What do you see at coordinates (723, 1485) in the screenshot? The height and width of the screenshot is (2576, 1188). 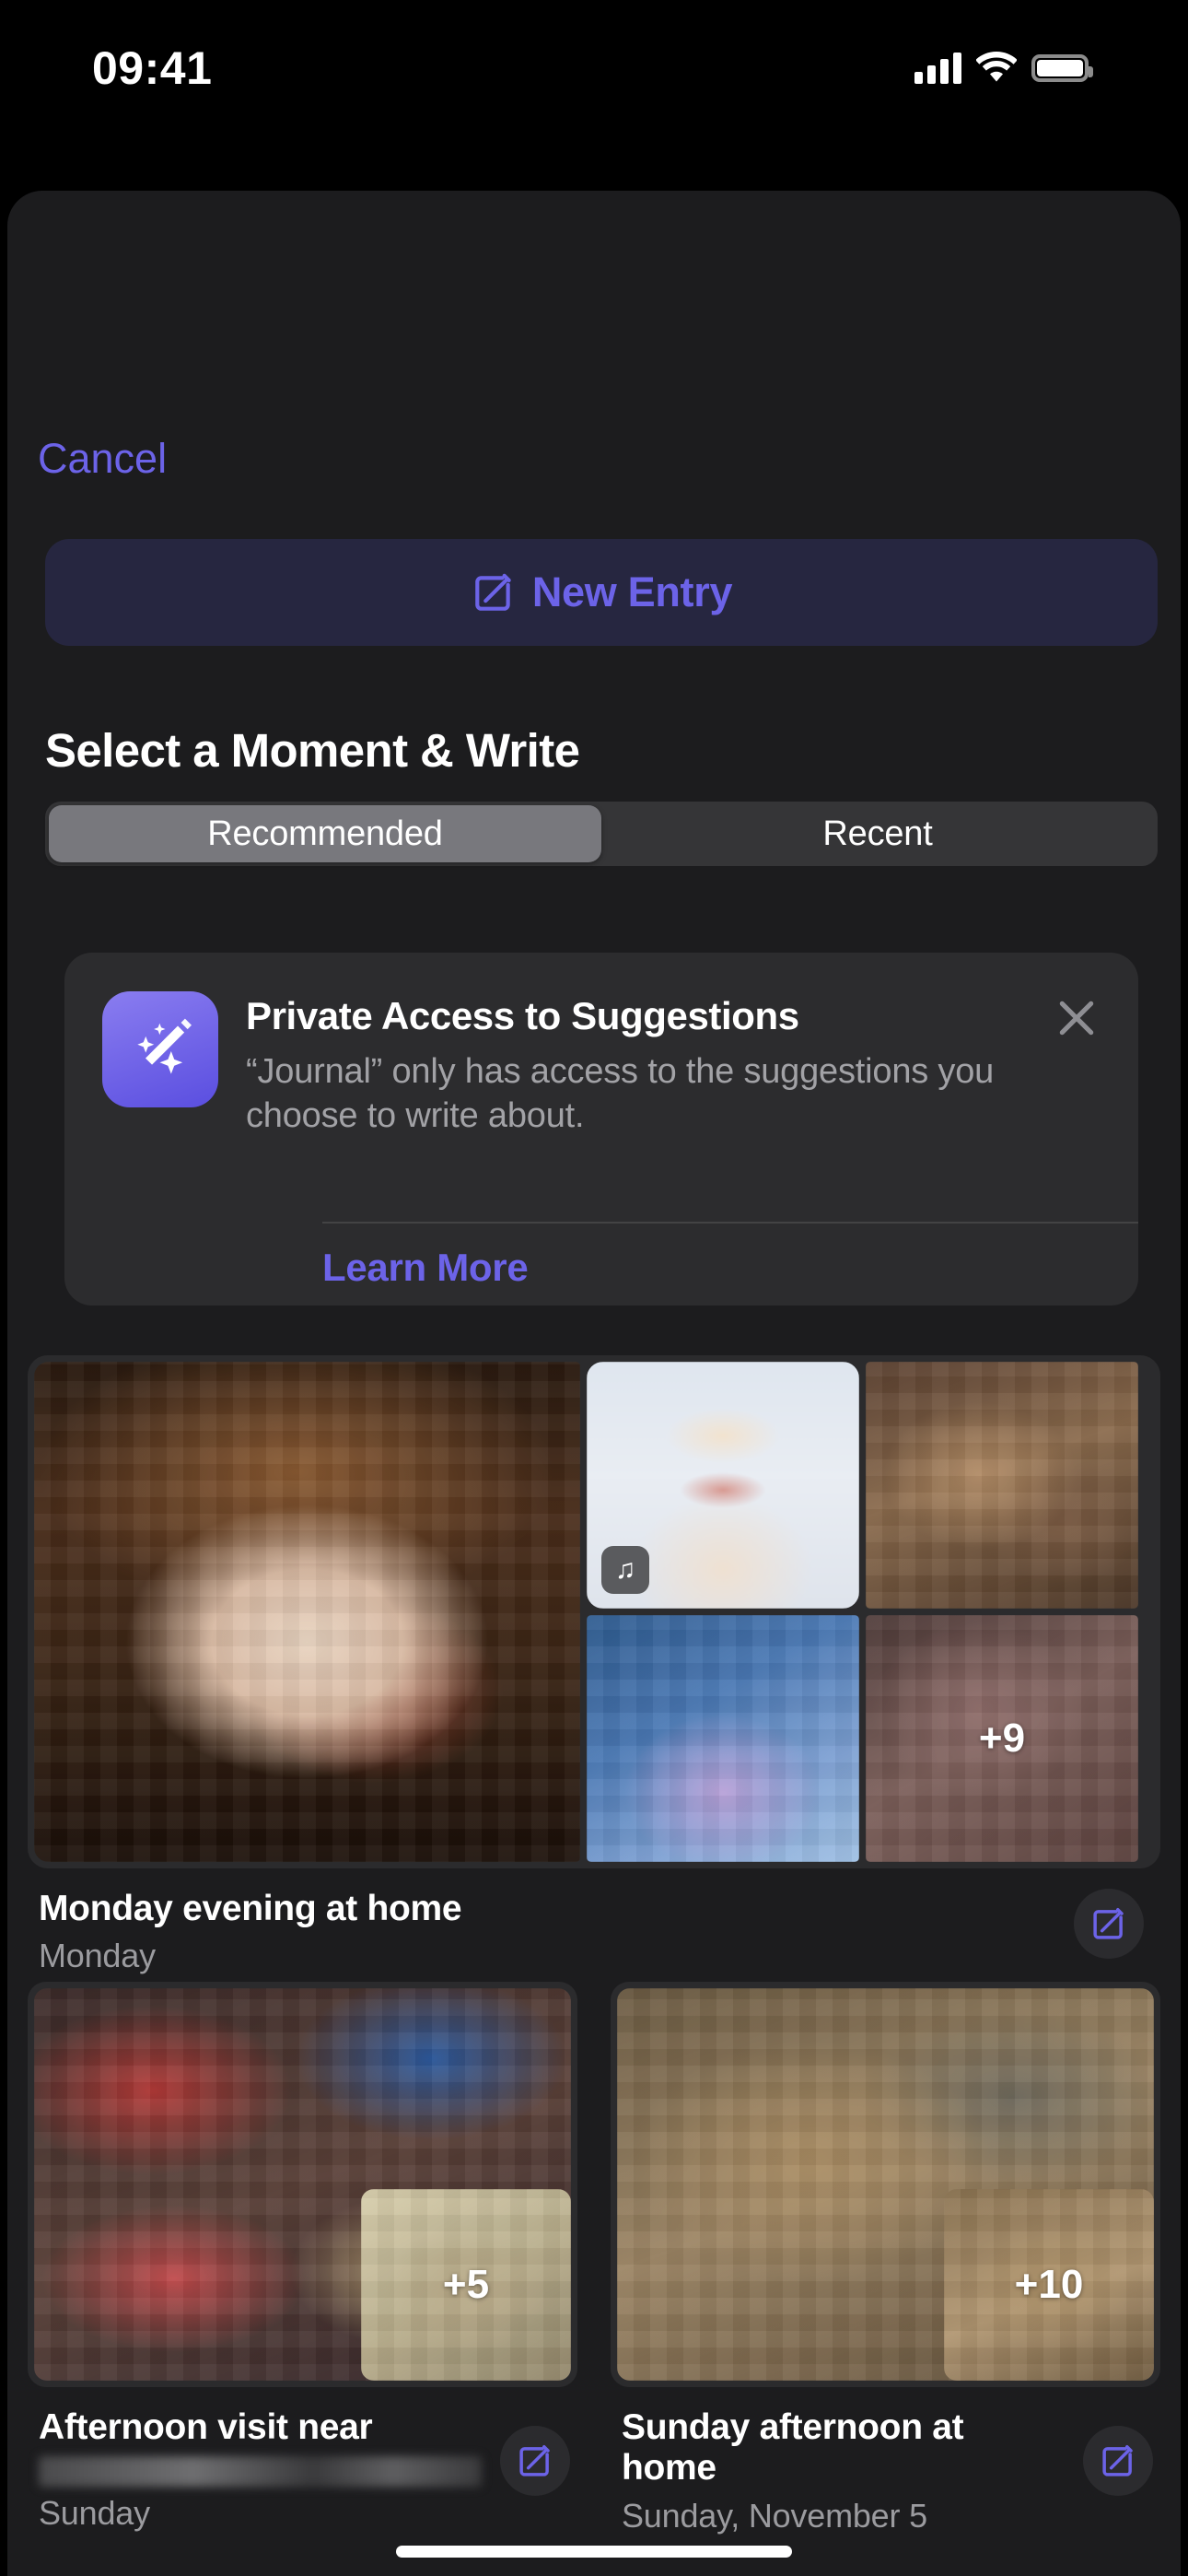 I see `photo-portrait: ♫` at bounding box center [723, 1485].